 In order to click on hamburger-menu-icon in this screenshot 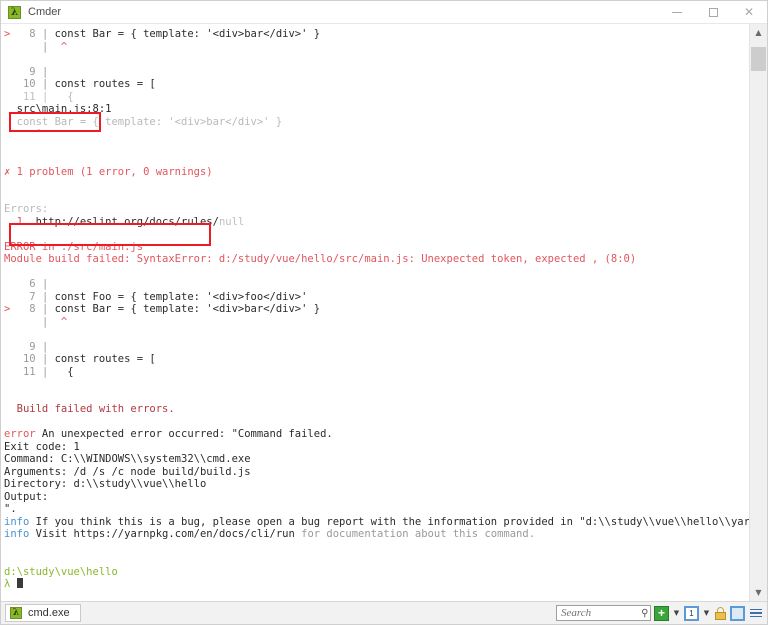, I will do `click(755, 613)`.